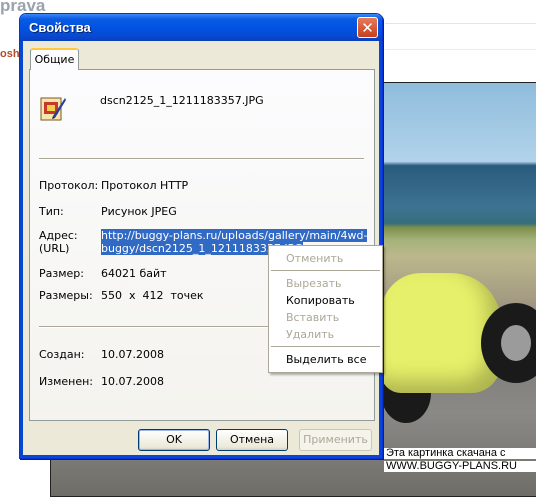 The image size is (536, 497). What do you see at coordinates (21, 249) in the screenshot?
I see `dialog-frame-left` at bounding box center [21, 249].